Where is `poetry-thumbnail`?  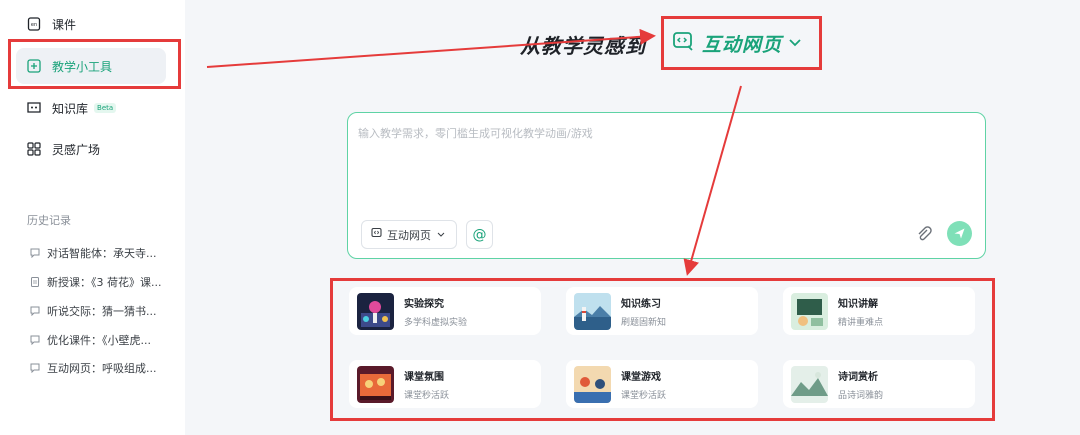
poetry-thumbnail is located at coordinates (809, 384).